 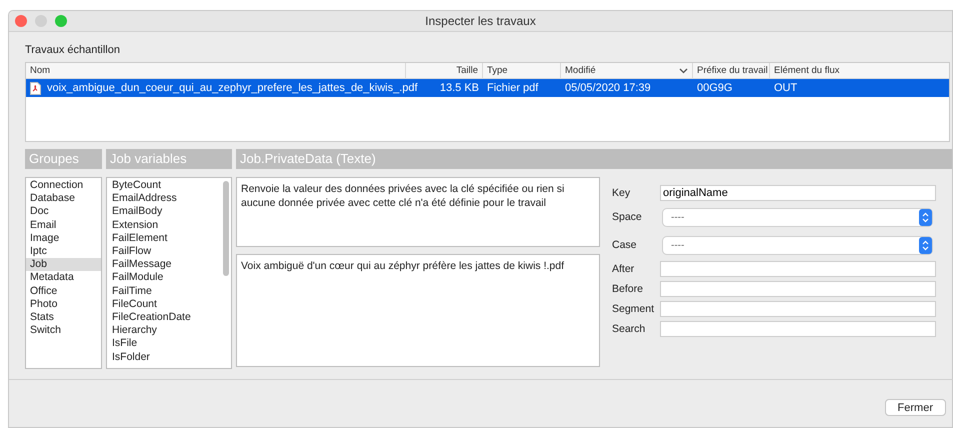 I want to click on list-item: ByteCount, so click(x=169, y=185).